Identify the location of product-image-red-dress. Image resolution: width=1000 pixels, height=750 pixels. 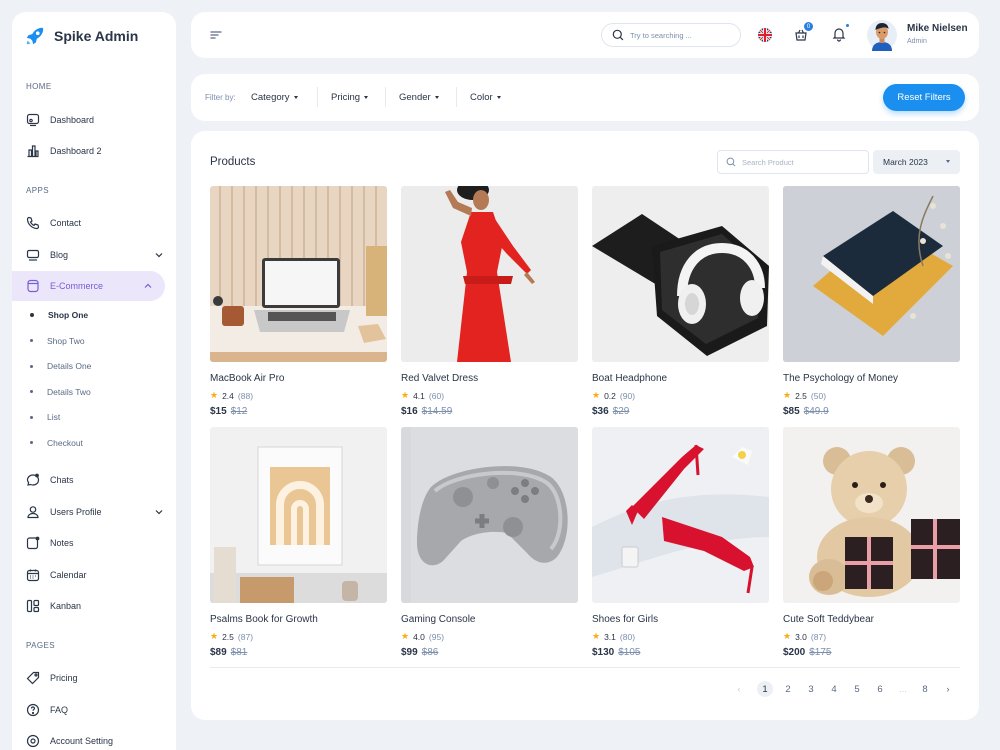
(489, 271).